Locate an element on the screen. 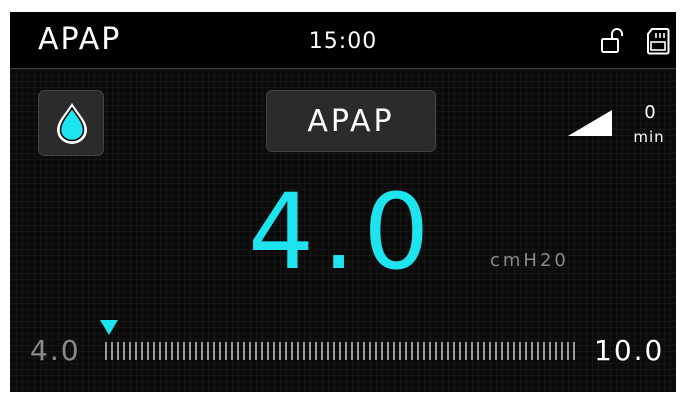 This screenshot has height=394, width=686. clock: 15:00 is located at coordinates (343, 41).